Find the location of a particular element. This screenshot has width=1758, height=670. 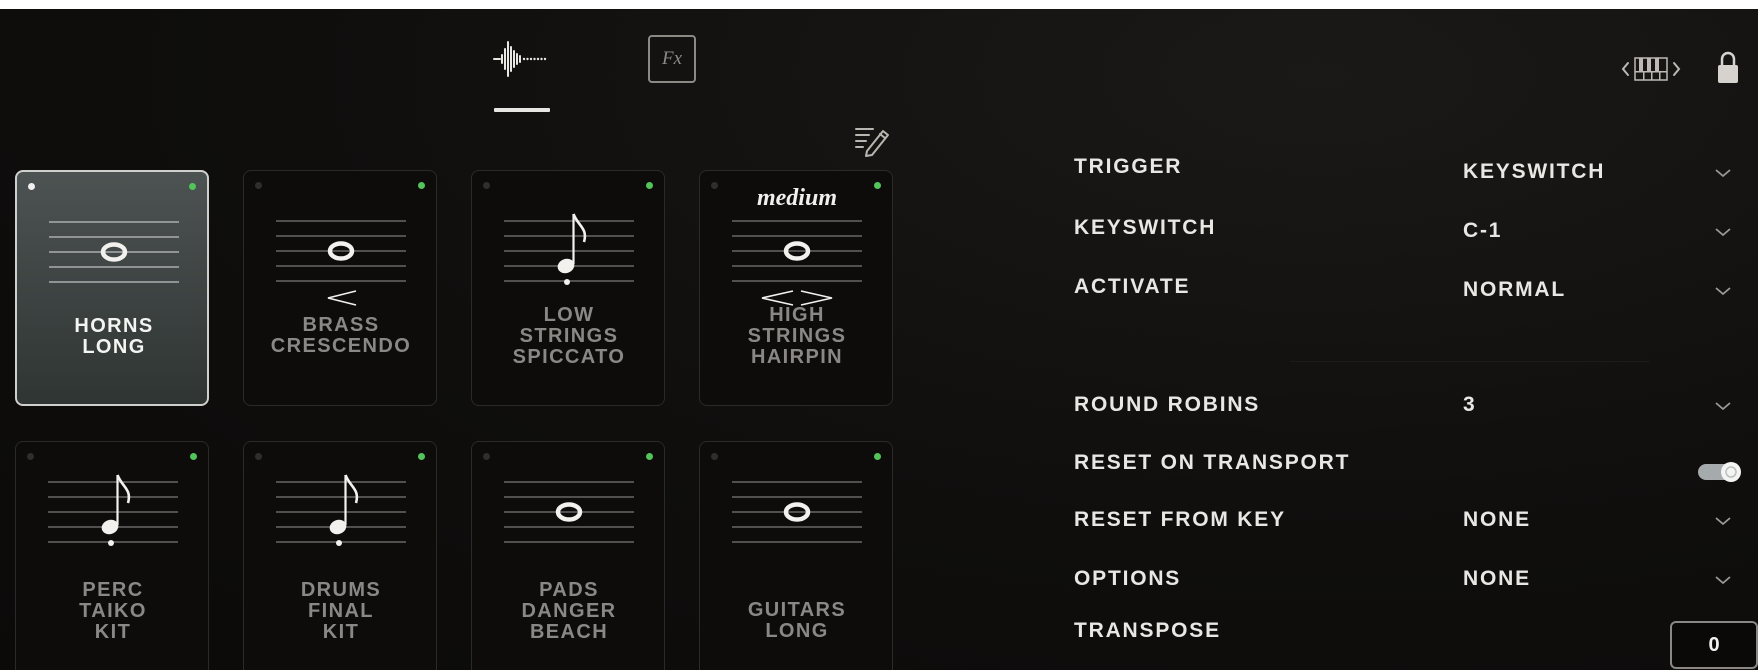

round-robins-value: 3 is located at coordinates (1469, 405).